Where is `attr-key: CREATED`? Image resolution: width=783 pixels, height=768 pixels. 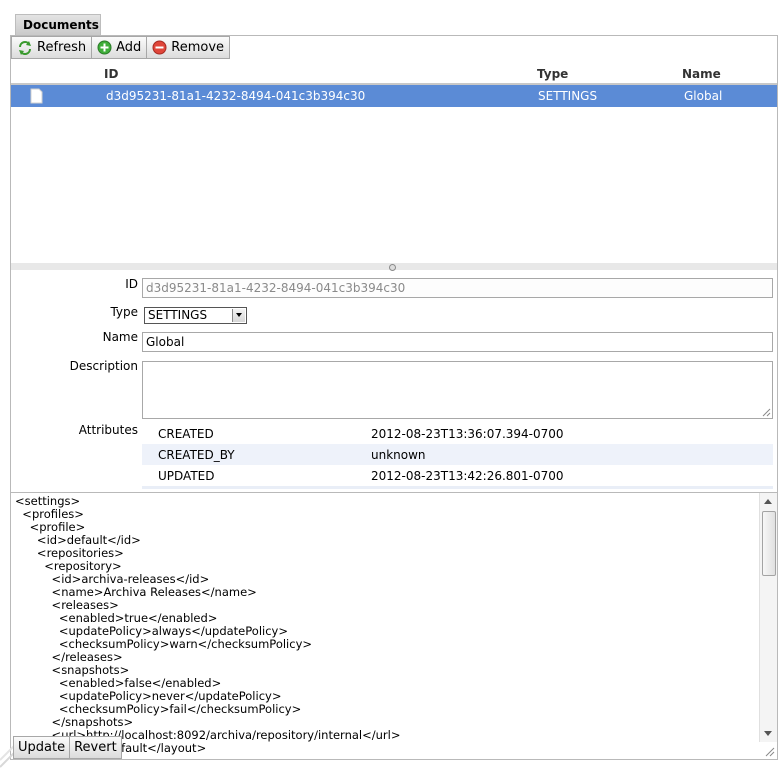 attr-key: CREATED is located at coordinates (186, 434).